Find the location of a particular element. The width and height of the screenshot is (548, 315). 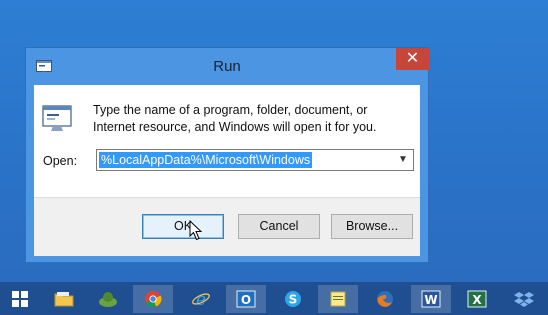

dropbox-icon is located at coordinates (524, 299).